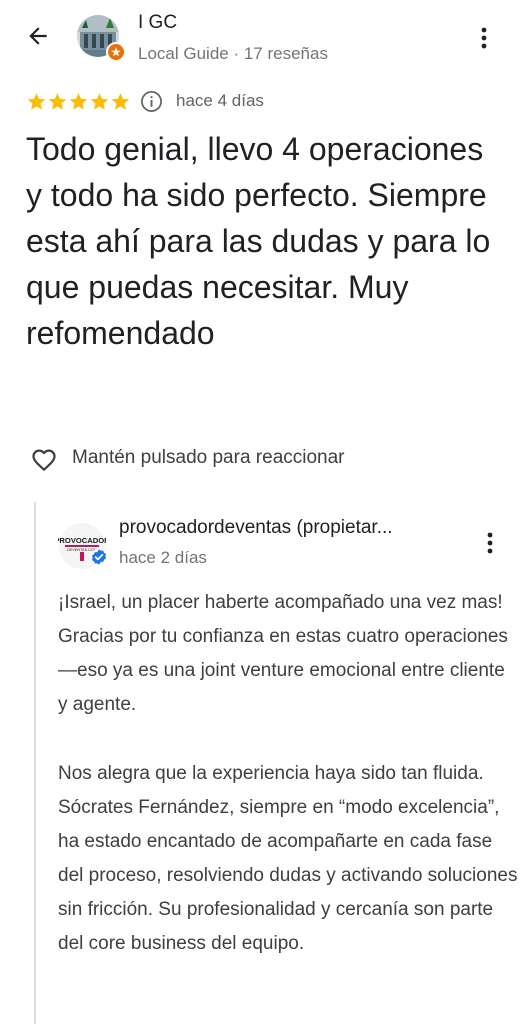 This screenshot has height=1024, width=529. I want to click on local-guide-badge-icon, so click(116, 52).